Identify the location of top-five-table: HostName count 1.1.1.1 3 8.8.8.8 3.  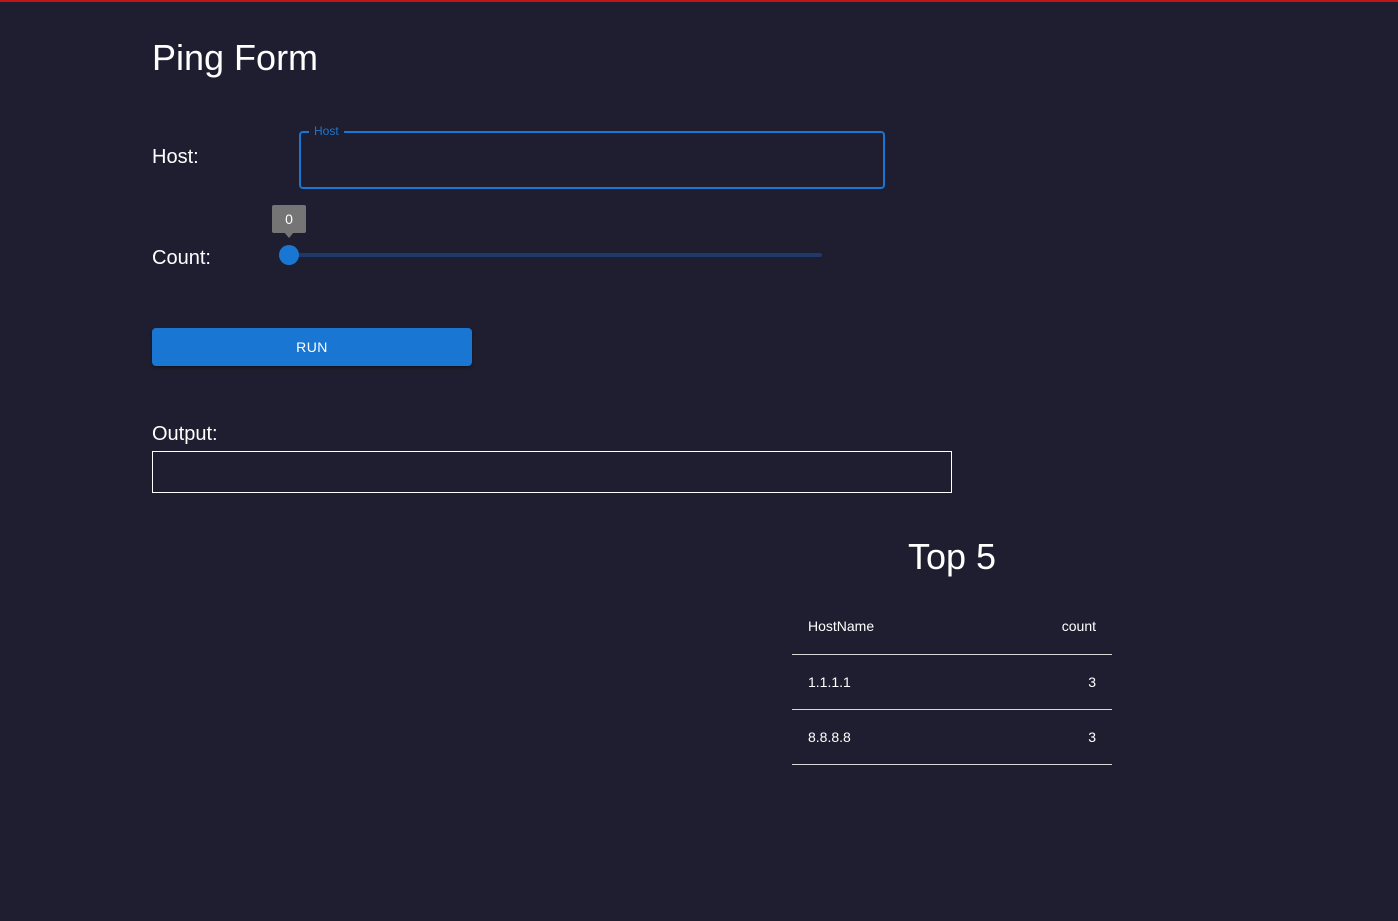
(952, 681).